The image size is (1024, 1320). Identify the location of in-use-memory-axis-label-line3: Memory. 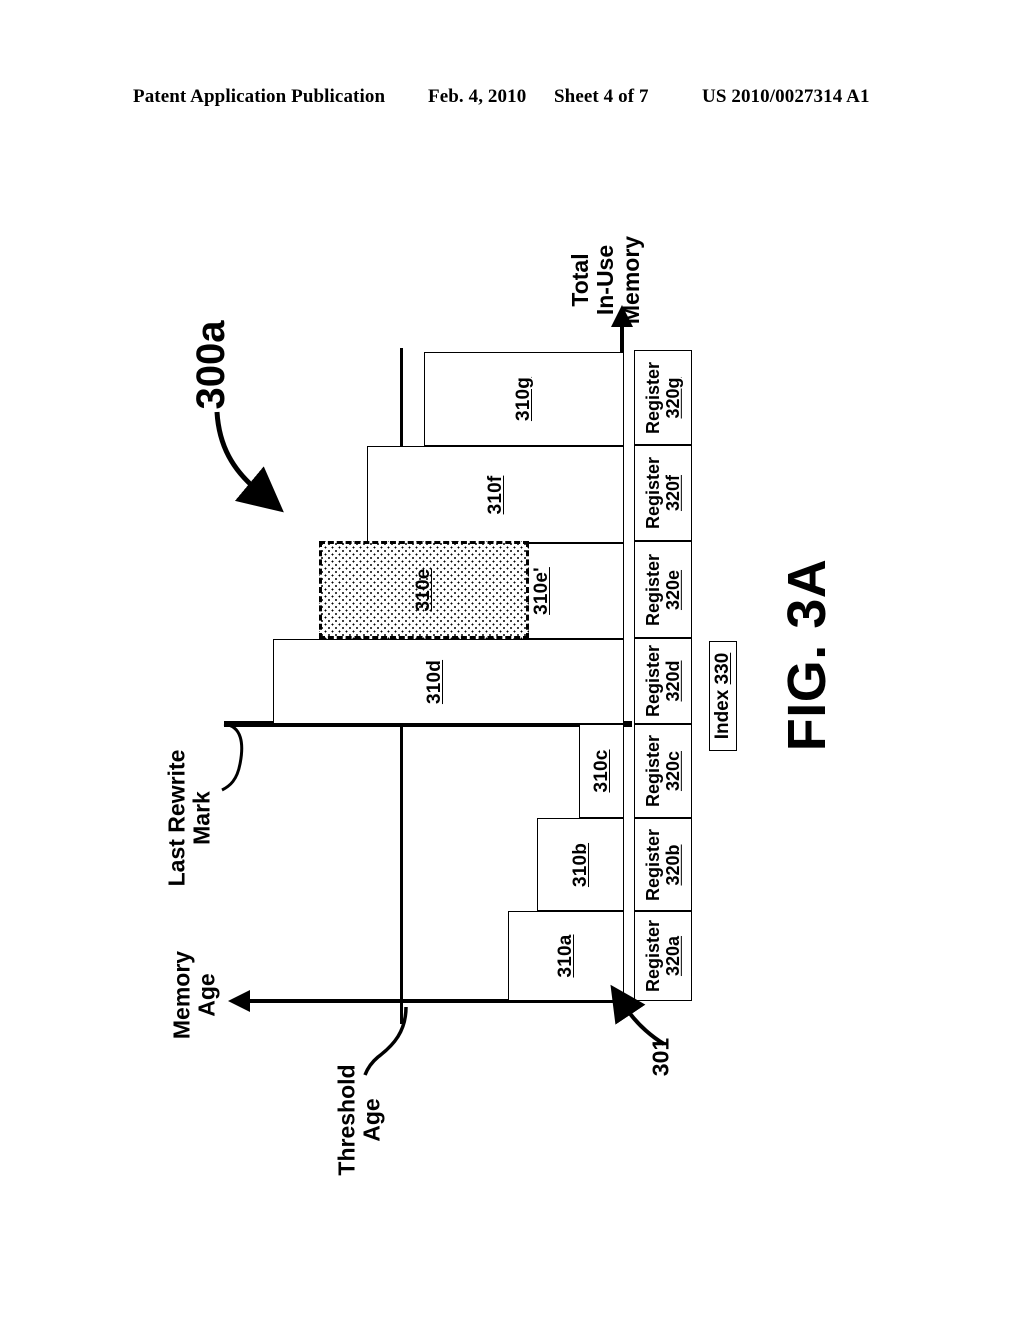
(630, 280).